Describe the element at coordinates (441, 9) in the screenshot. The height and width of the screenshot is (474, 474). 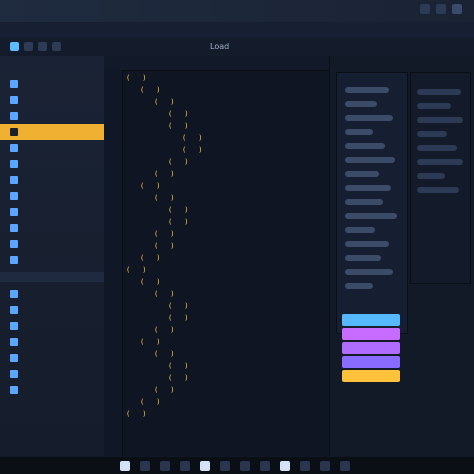
I see `maximize-button` at that location.